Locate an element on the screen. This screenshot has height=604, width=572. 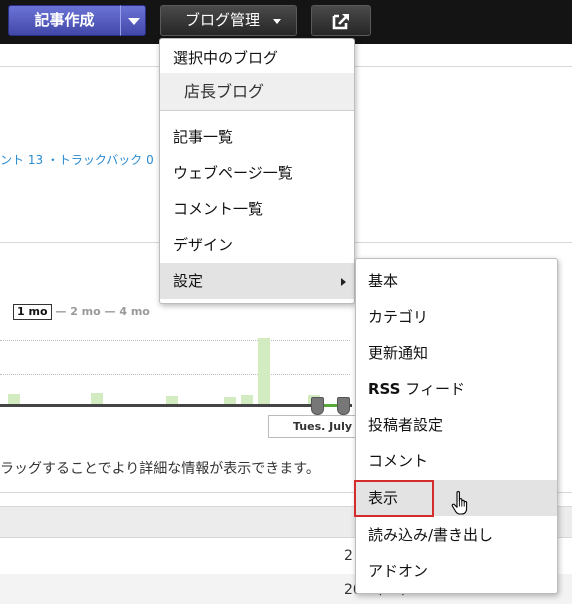
submenu-item-author-settings: 投稿者設定 is located at coordinates (456, 425).